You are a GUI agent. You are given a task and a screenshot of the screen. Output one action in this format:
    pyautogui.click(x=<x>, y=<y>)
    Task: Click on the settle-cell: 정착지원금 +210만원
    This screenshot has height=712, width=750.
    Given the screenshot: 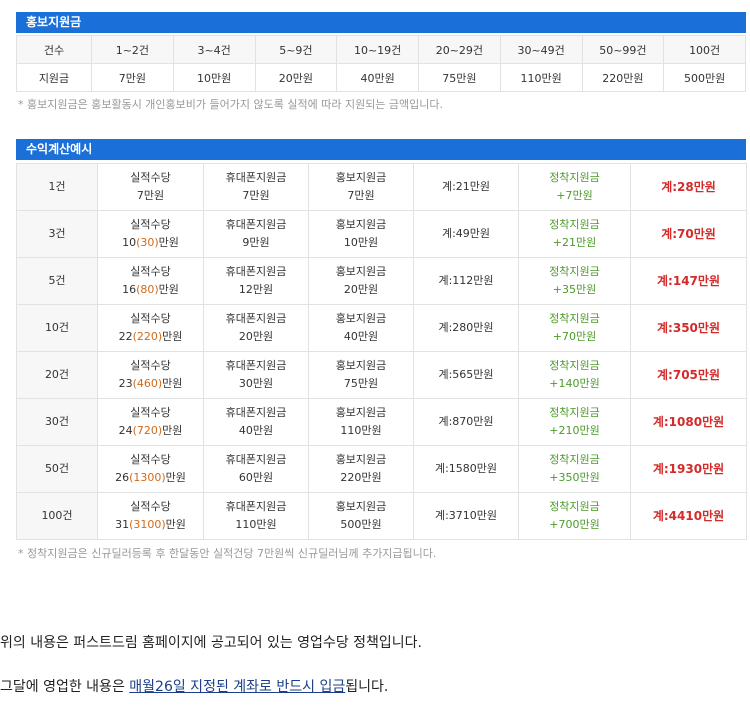 What is the action you would take?
    pyautogui.click(x=574, y=422)
    